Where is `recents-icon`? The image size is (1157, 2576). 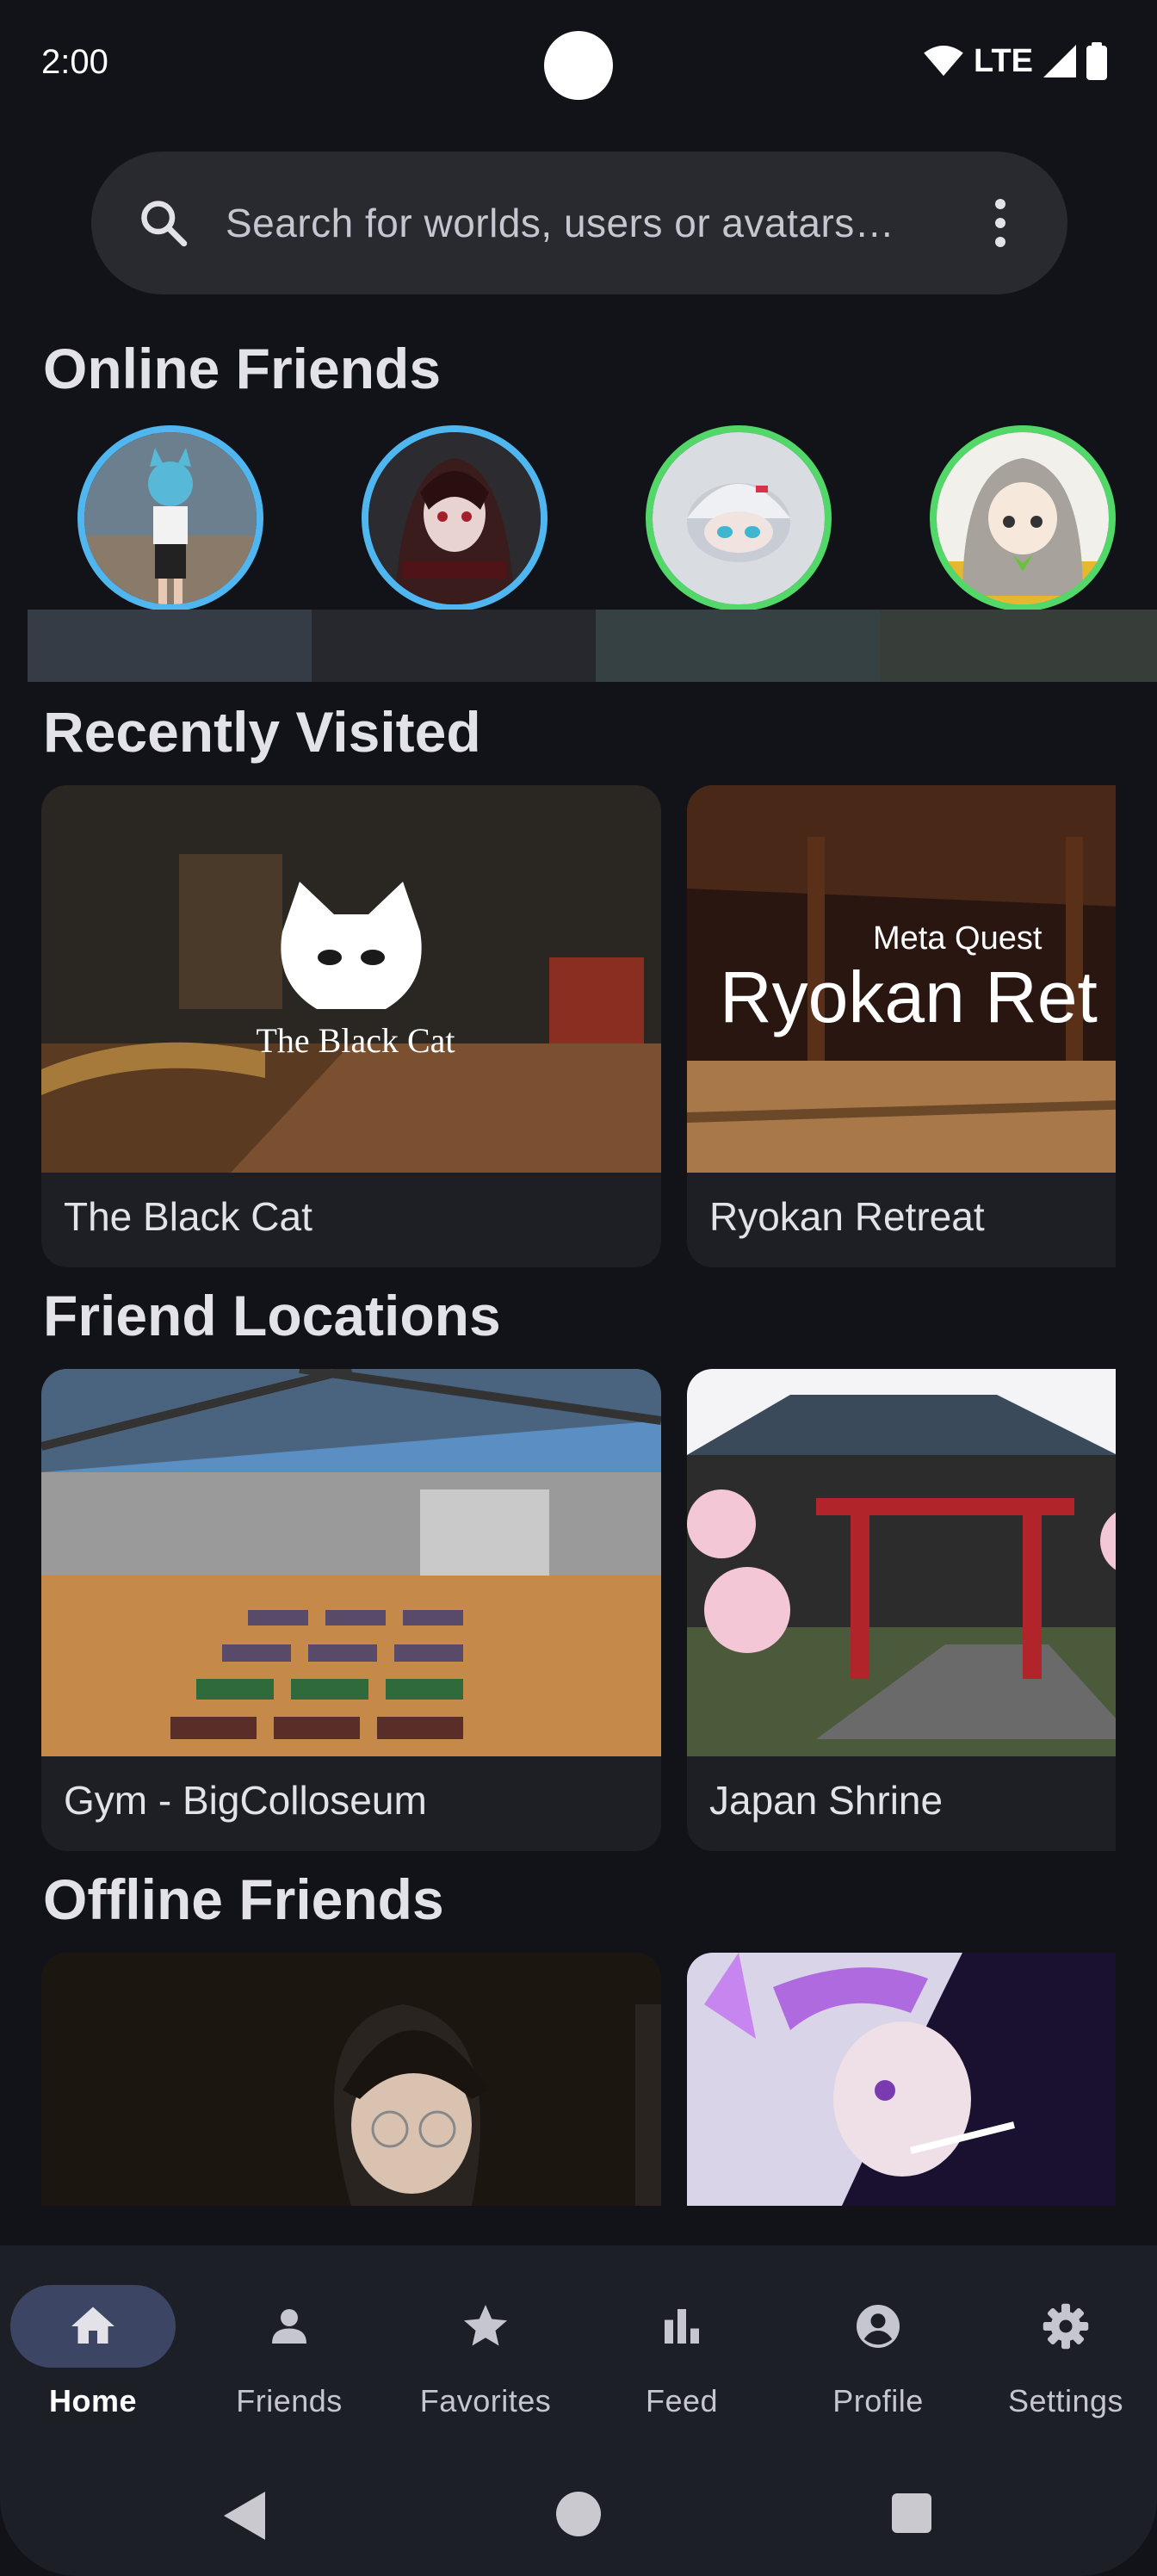 recents-icon is located at coordinates (912, 2513).